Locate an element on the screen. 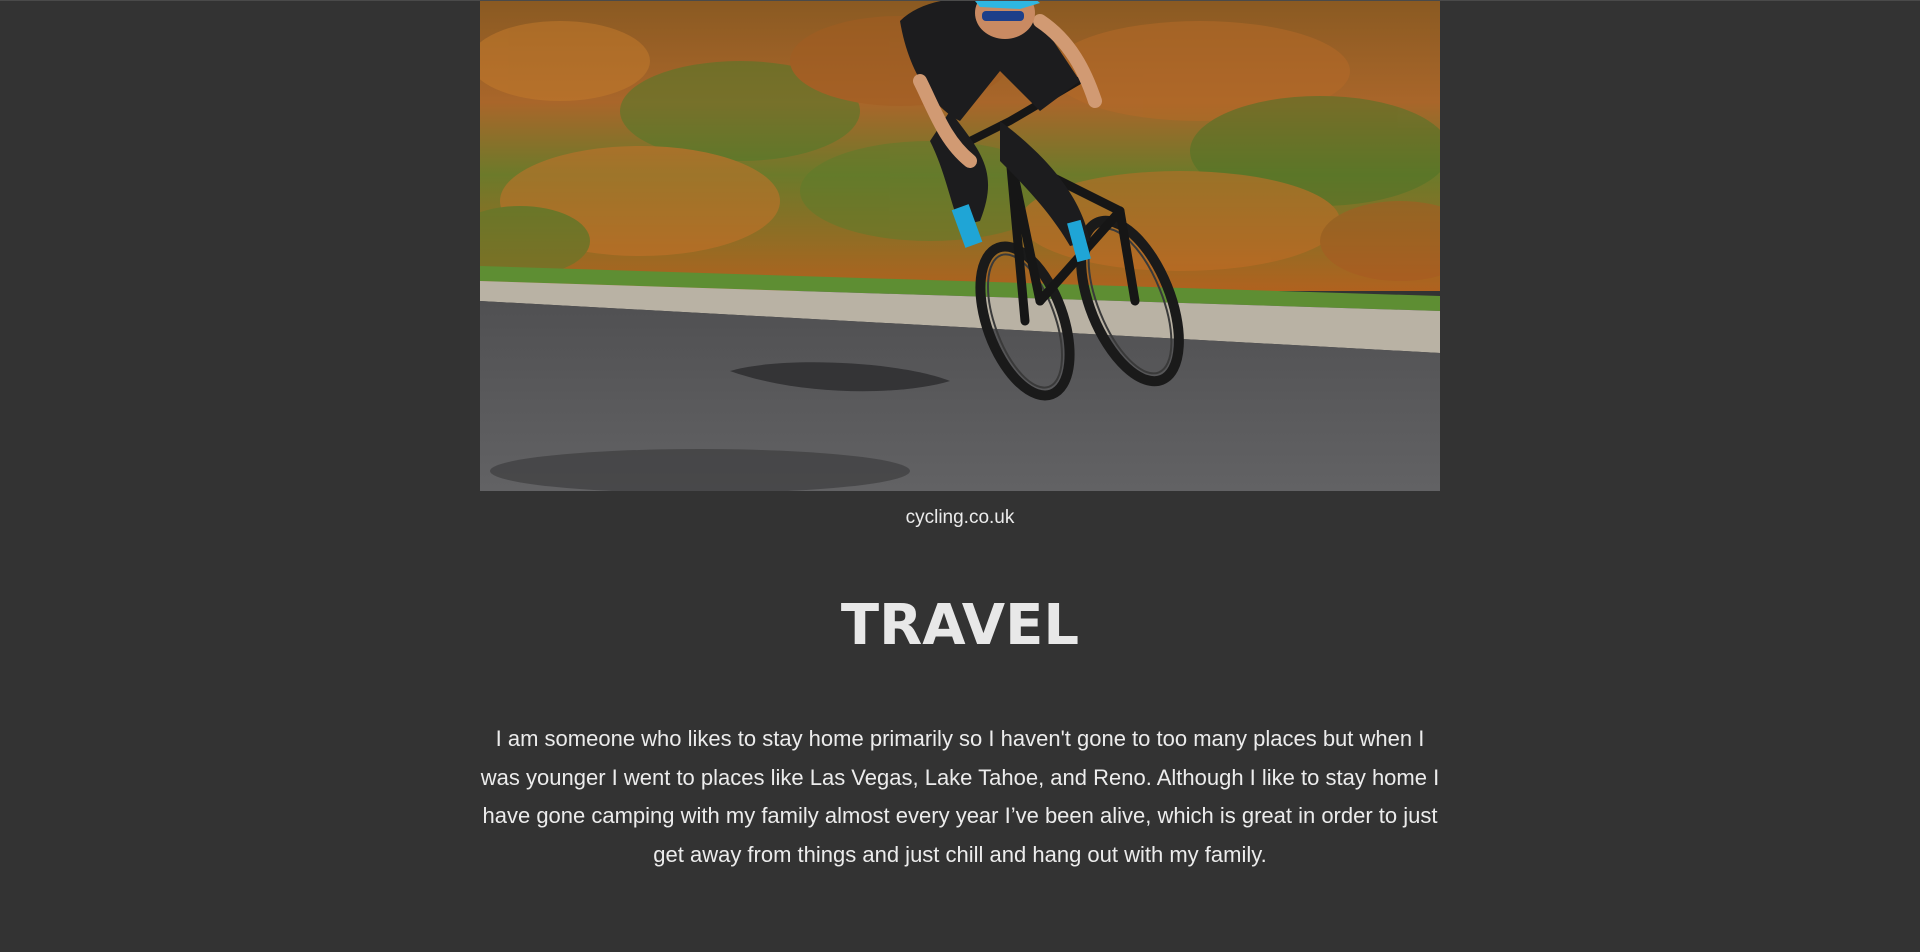 Image resolution: width=1920 pixels, height=952 pixels. photo-caption: cycling.co.uk is located at coordinates (960, 517).